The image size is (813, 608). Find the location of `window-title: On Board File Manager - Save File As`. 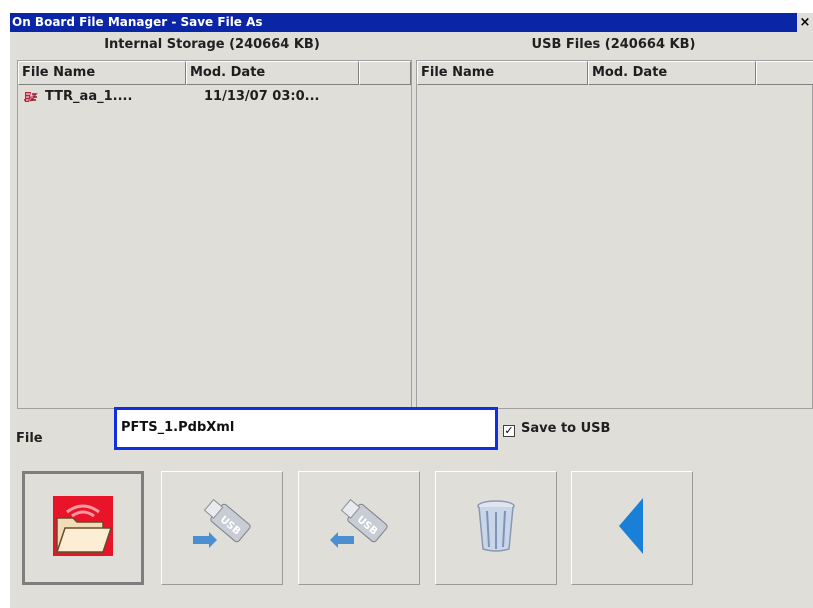

window-title: On Board File Manager - Save File As is located at coordinates (137, 22).